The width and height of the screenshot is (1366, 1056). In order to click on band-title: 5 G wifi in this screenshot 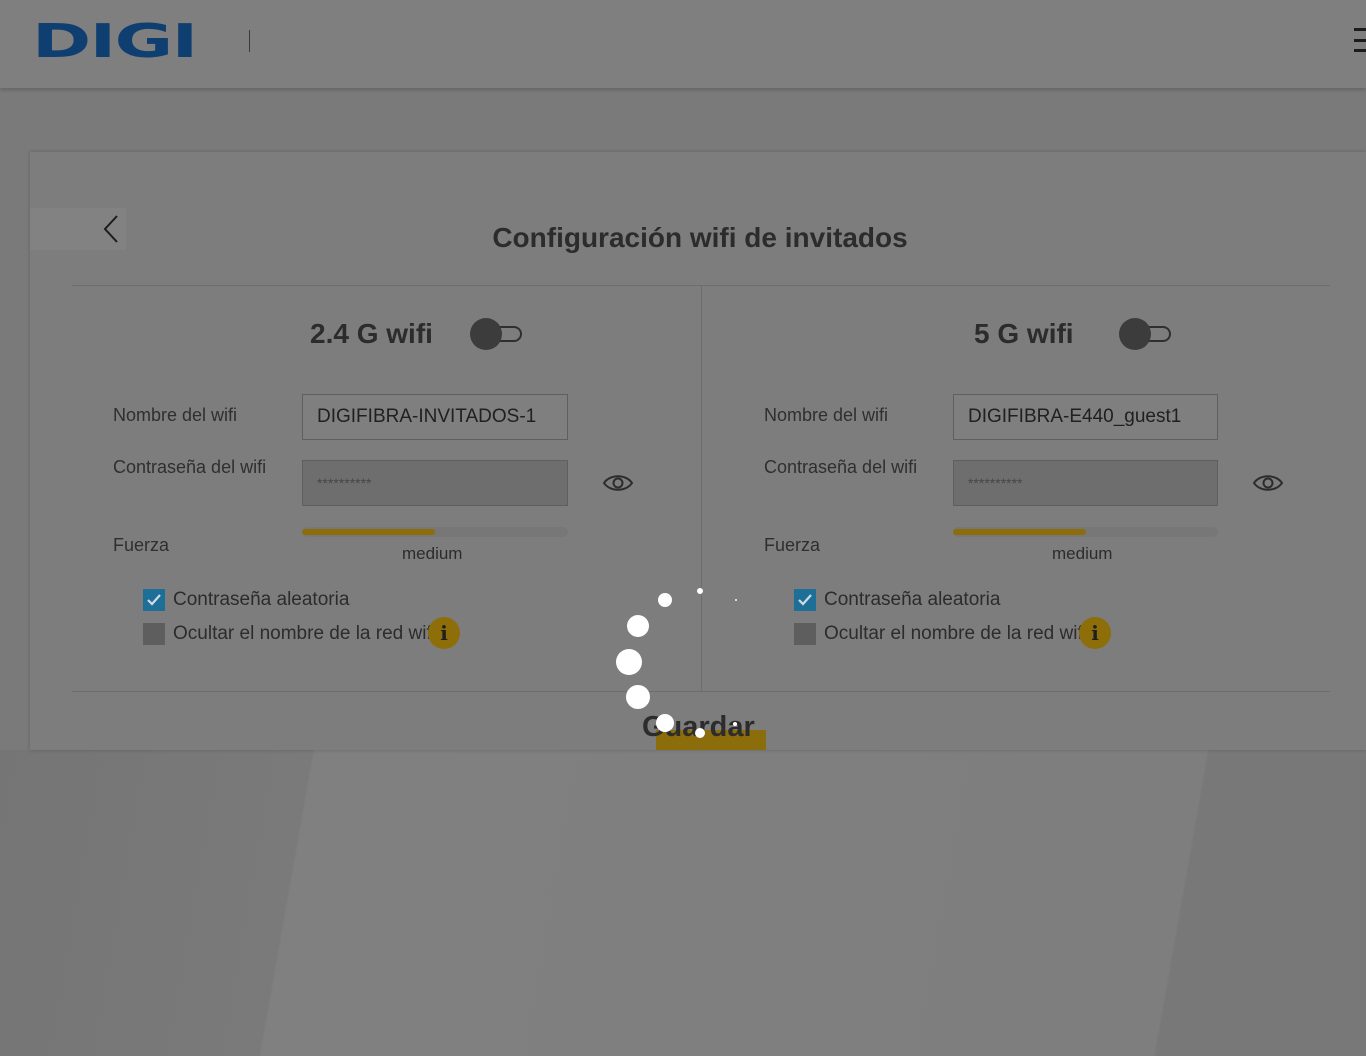, I will do `click(1024, 333)`.